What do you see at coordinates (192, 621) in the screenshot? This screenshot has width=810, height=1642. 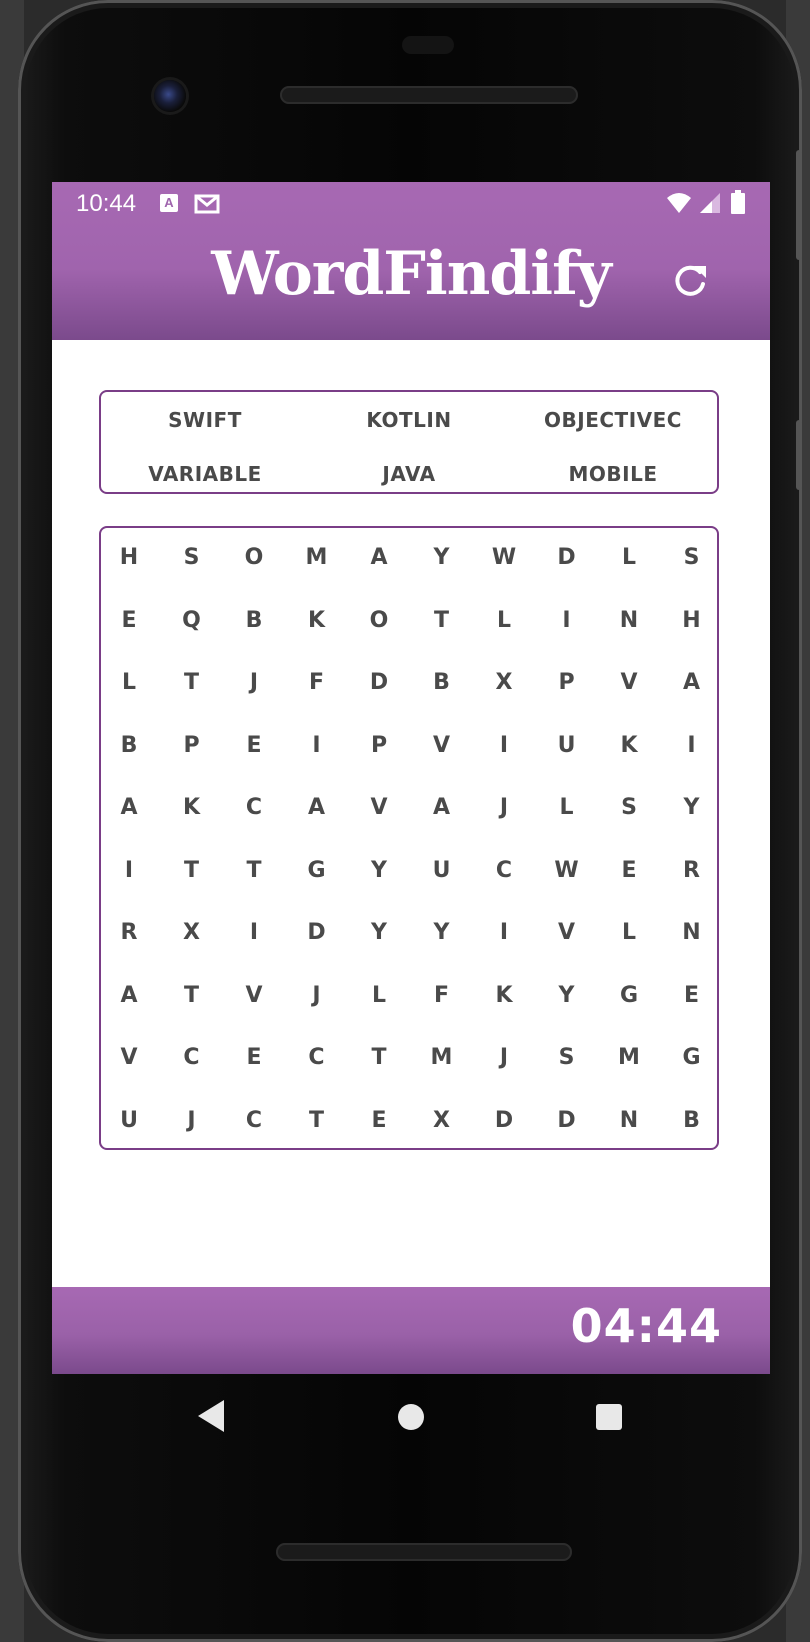 I see `grid-cell: Q` at bounding box center [192, 621].